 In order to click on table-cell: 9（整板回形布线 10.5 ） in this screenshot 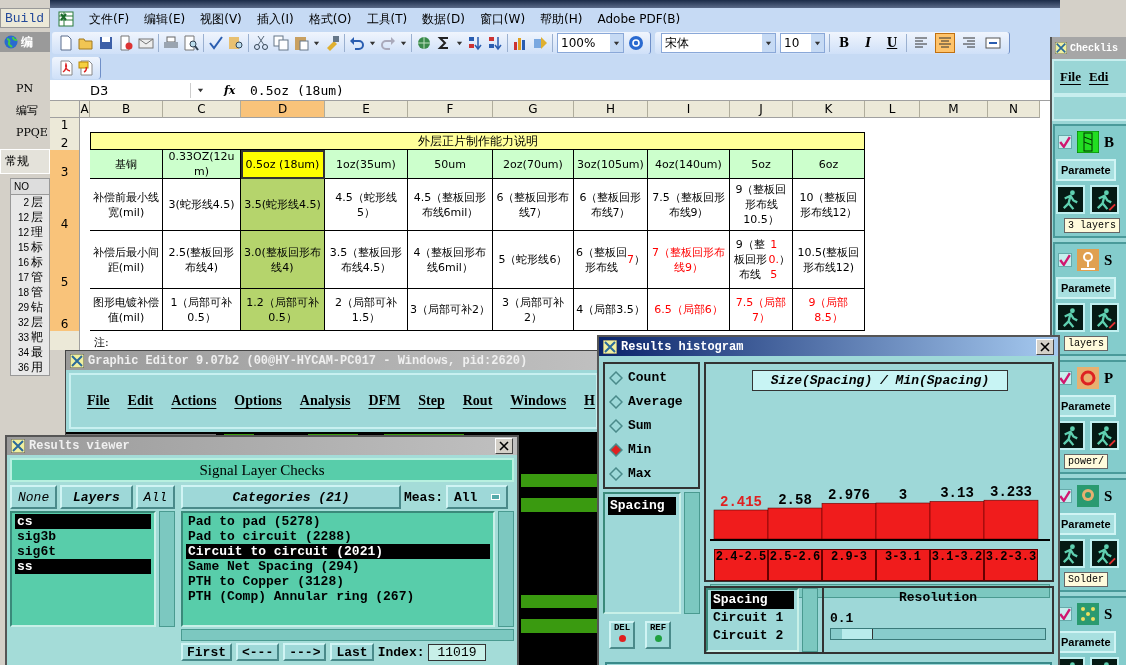, I will do `click(761, 260)`.